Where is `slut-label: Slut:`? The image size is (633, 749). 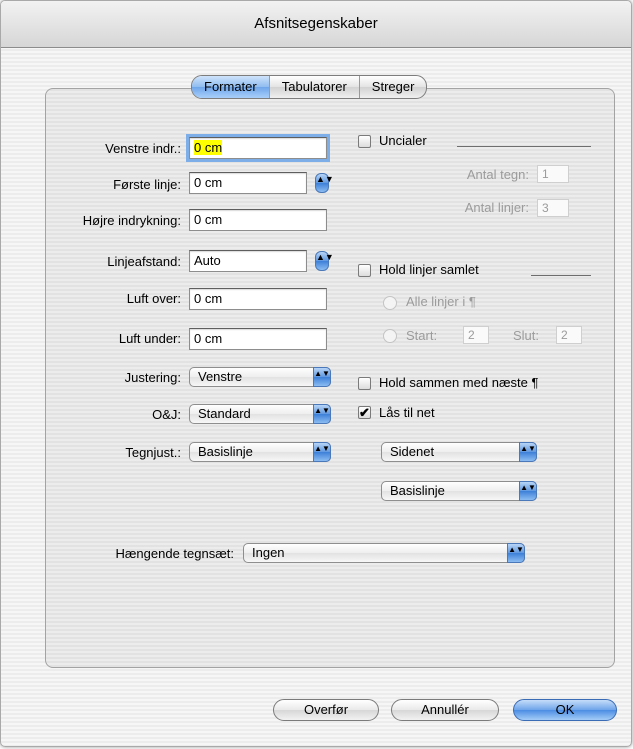 slut-label: Slut: is located at coordinates (526, 335).